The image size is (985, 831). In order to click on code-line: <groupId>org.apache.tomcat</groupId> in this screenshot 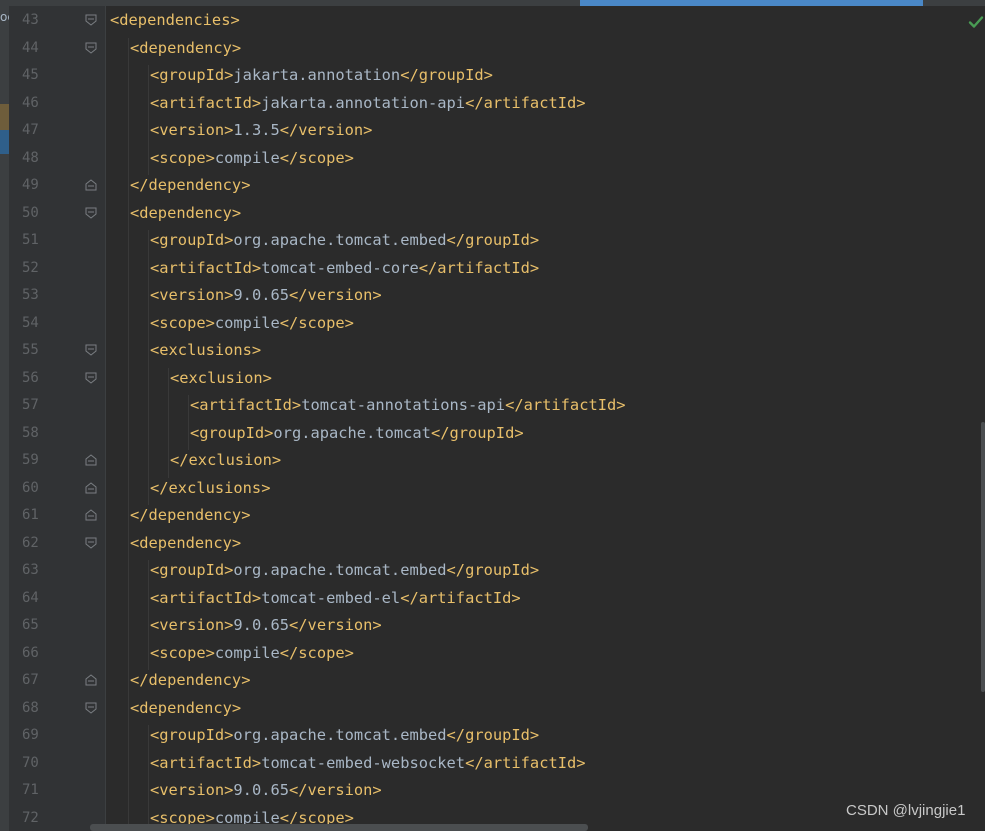, I will do `click(357, 433)`.